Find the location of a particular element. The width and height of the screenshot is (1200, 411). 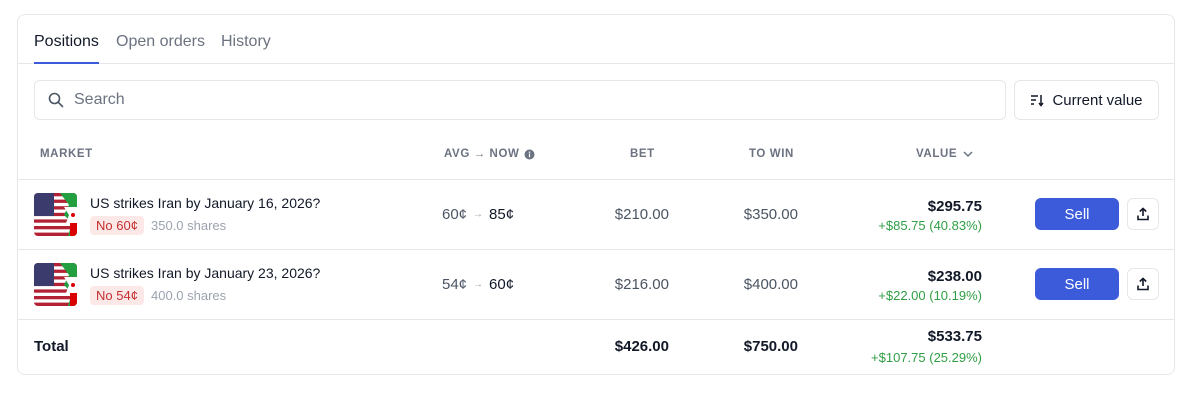

tab-history: History is located at coordinates (246, 48).